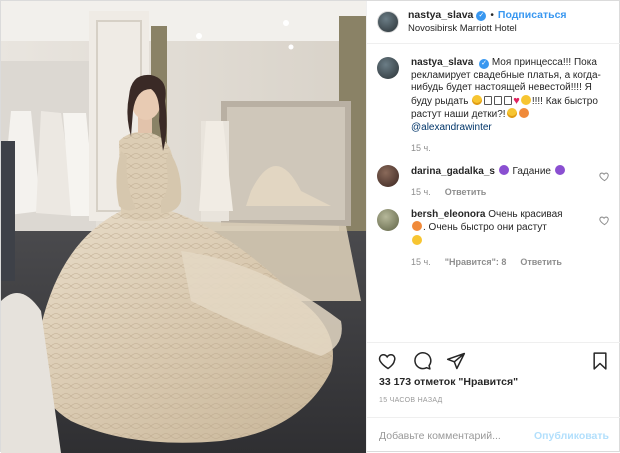 The image size is (620, 453). I want to click on header-top-line: nastya_slava ✓ • Подписаться, so click(487, 15).